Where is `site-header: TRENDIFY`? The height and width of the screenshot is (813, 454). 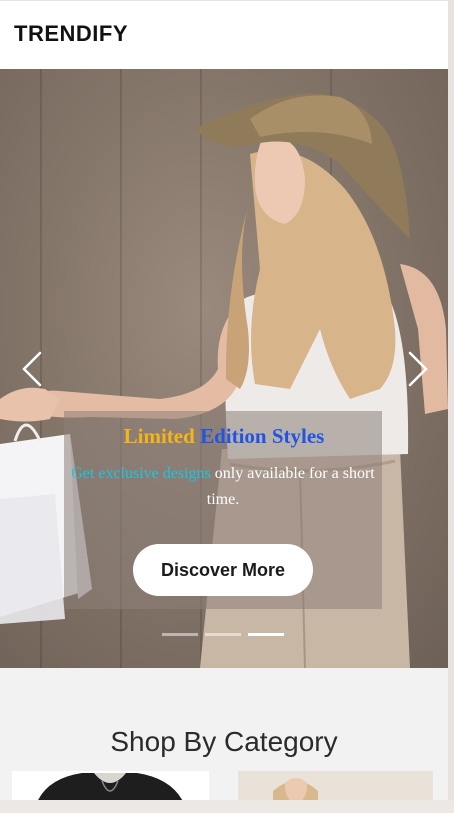
site-header: TRENDIFY is located at coordinates (224, 34).